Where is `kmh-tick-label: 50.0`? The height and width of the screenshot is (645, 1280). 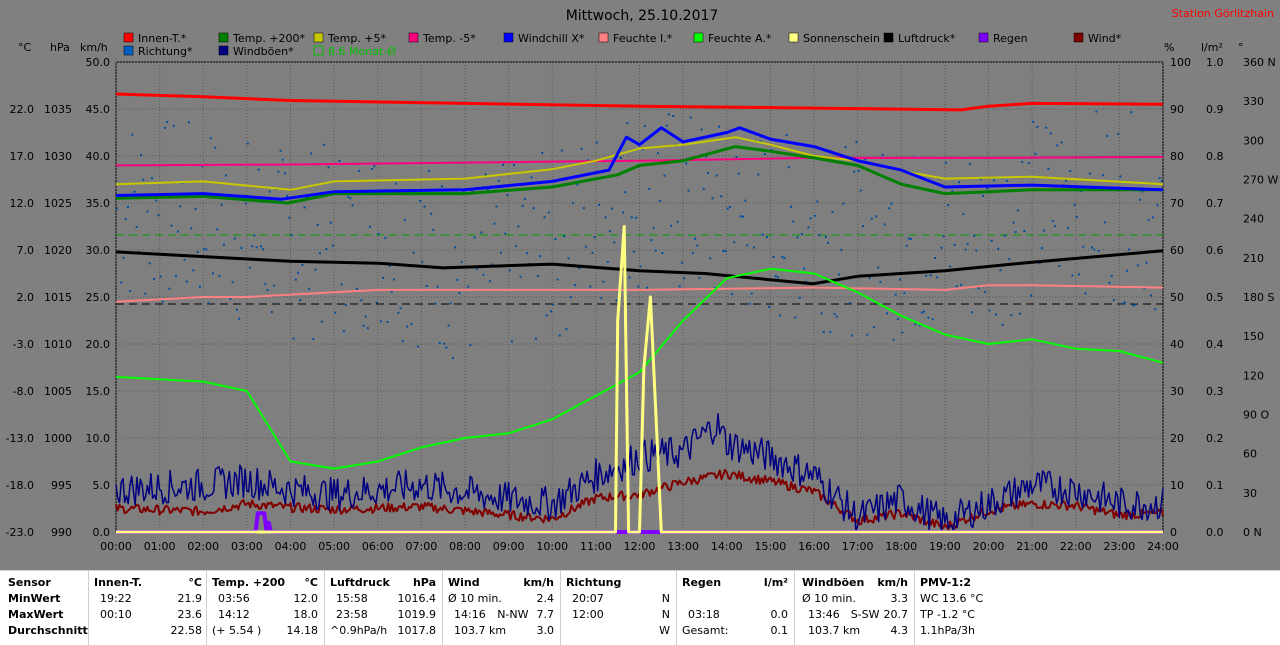
kmh-tick-label: 50.0 is located at coordinates (98, 62).